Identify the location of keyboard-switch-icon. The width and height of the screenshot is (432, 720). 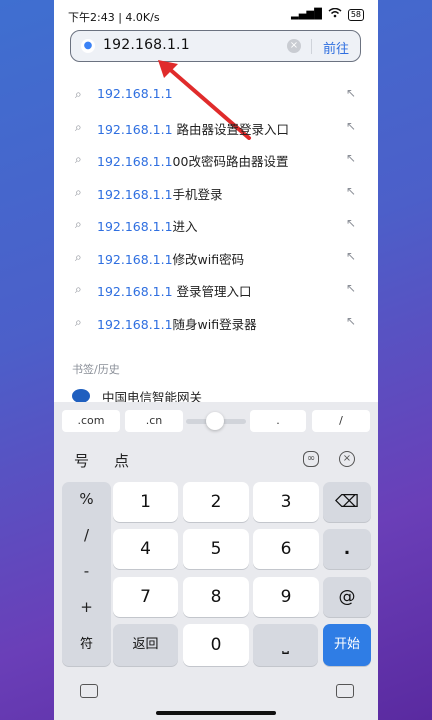
(89, 691).